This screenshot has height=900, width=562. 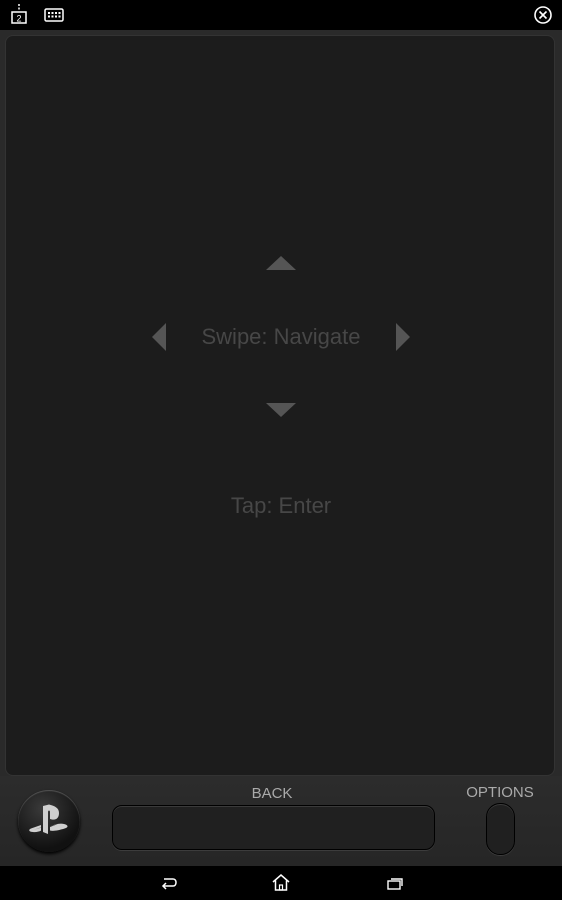 What do you see at coordinates (281, 412) in the screenshot?
I see `arrow-down-icon` at bounding box center [281, 412].